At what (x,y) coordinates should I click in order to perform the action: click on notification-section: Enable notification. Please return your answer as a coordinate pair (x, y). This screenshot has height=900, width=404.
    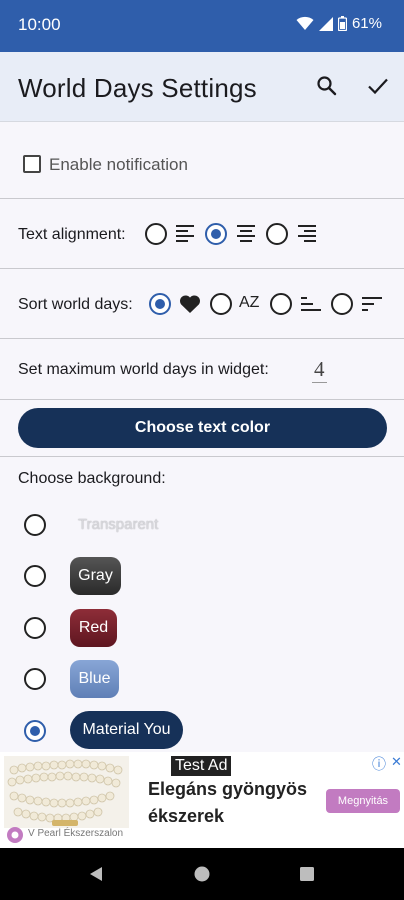
    Looking at the image, I should click on (202, 160).